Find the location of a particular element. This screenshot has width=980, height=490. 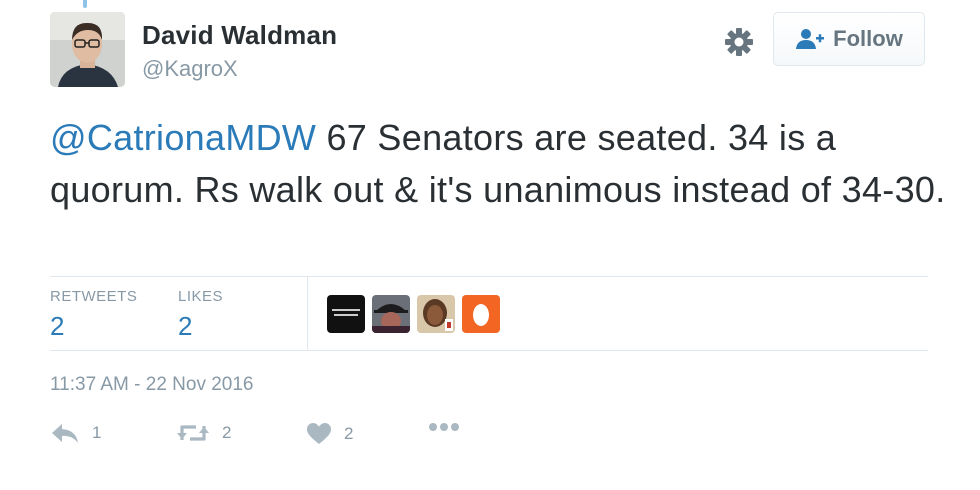

heart-icon is located at coordinates (319, 434).